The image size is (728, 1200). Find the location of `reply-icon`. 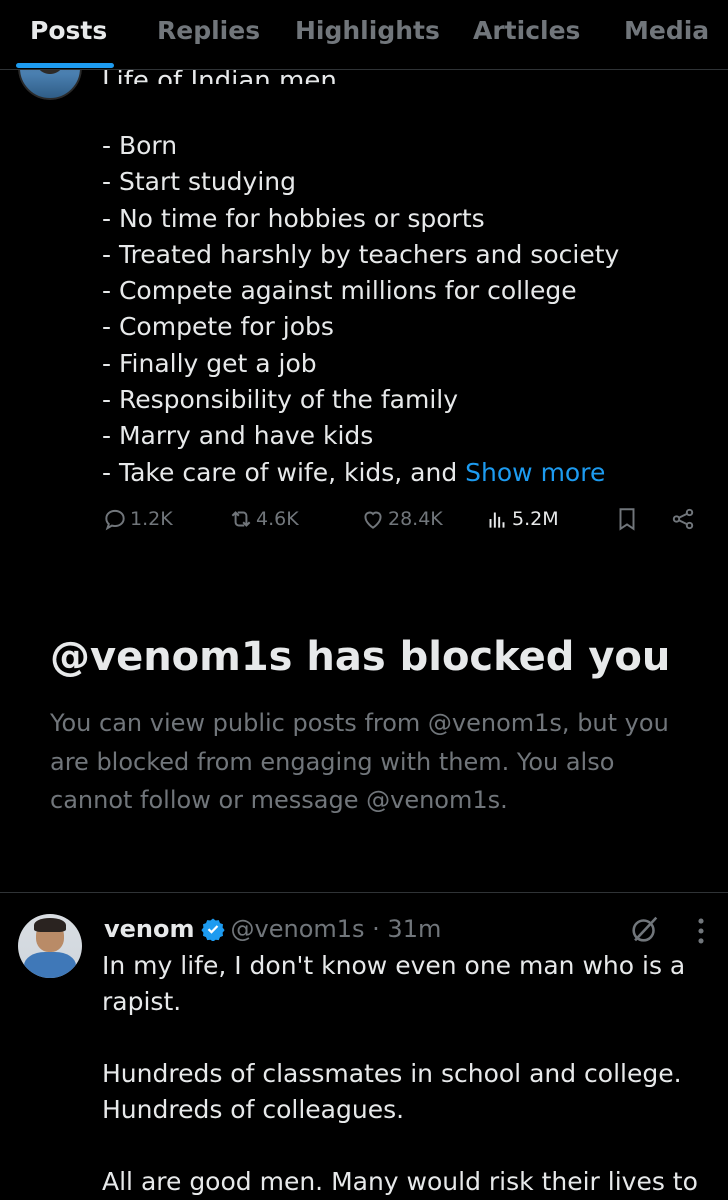

reply-icon is located at coordinates (115, 520).